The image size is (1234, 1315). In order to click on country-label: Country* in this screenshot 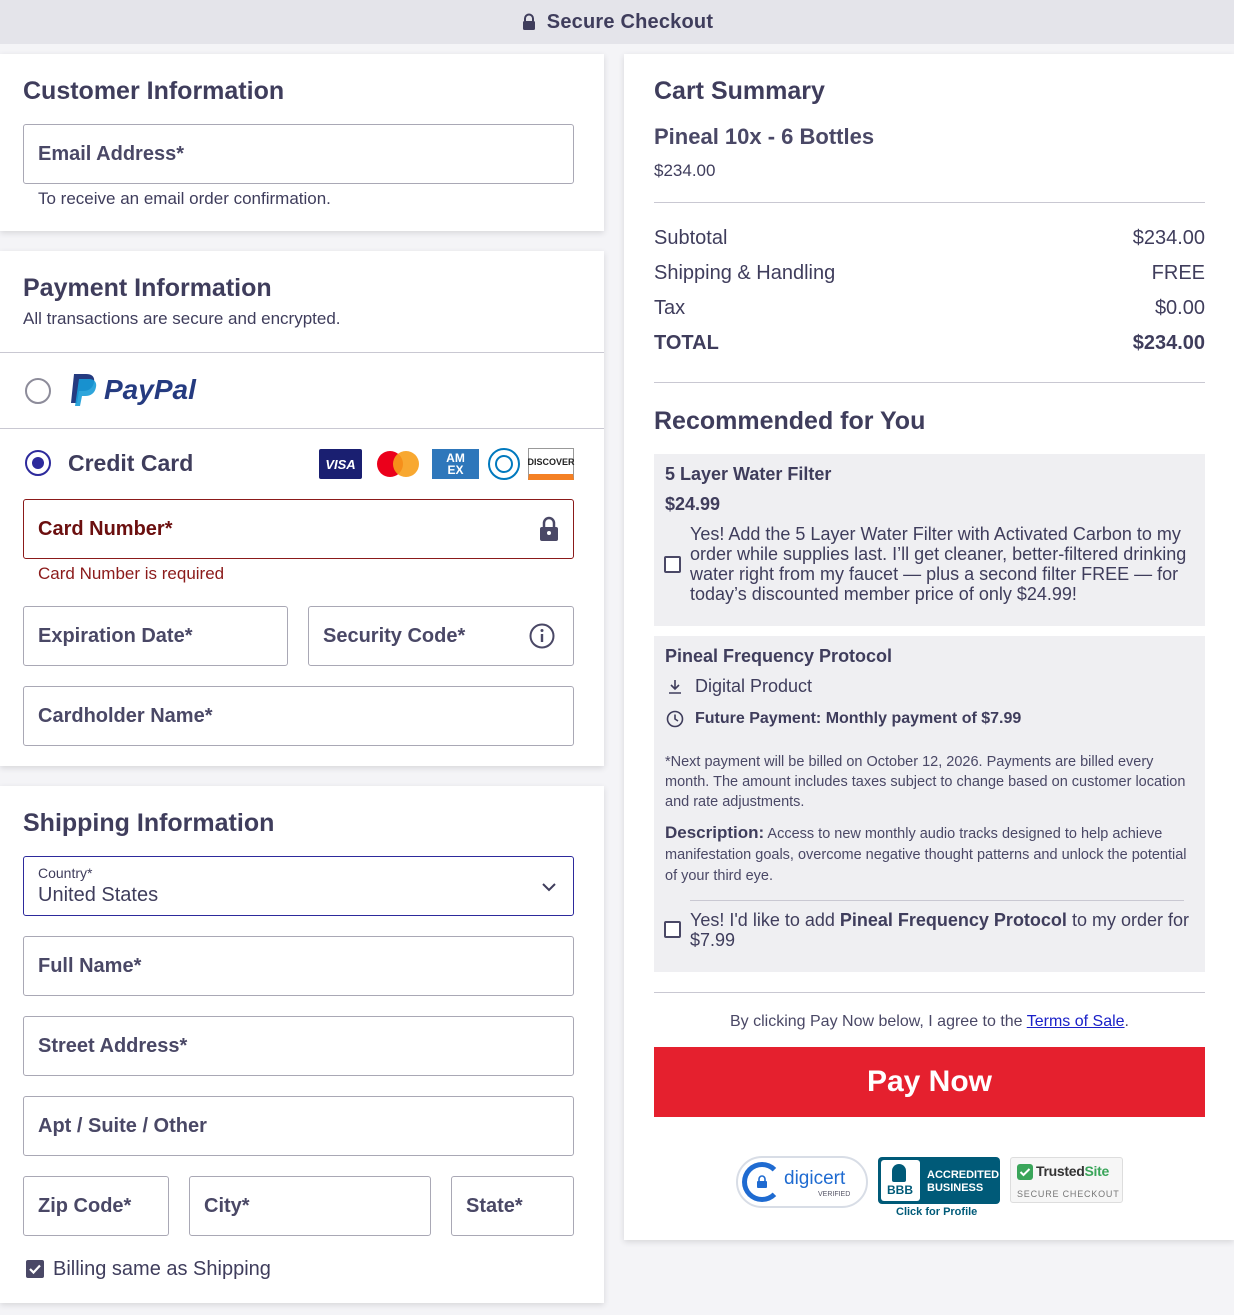, I will do `click(65, 873)`.